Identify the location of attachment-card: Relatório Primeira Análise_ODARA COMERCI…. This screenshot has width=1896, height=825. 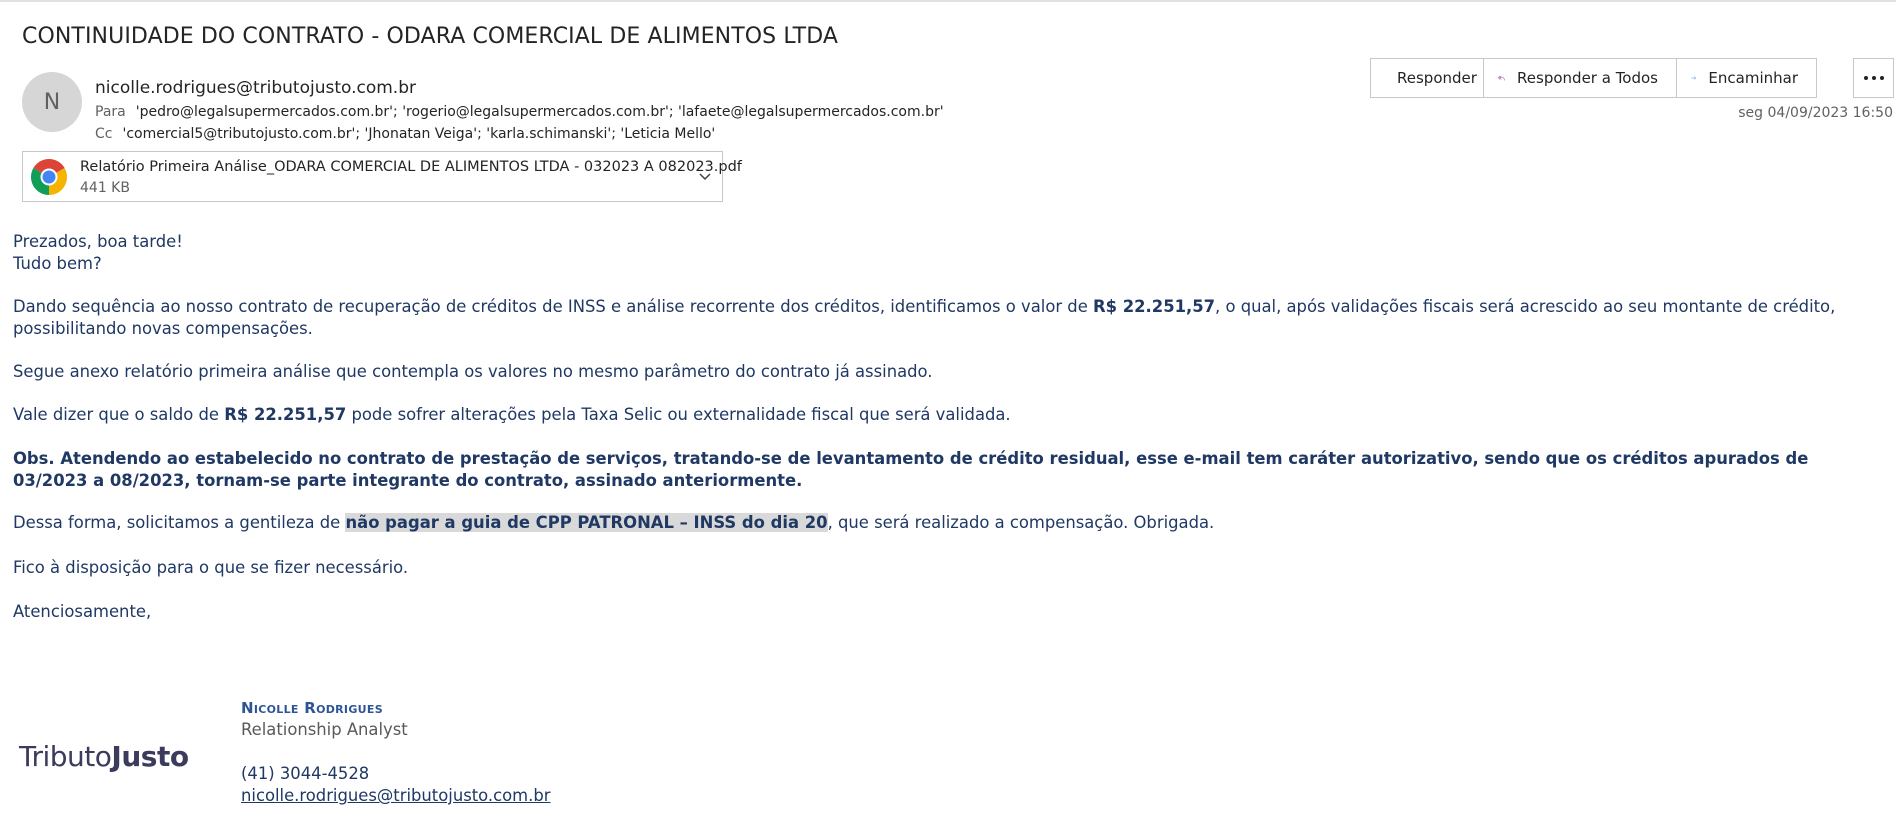
(382, 176).